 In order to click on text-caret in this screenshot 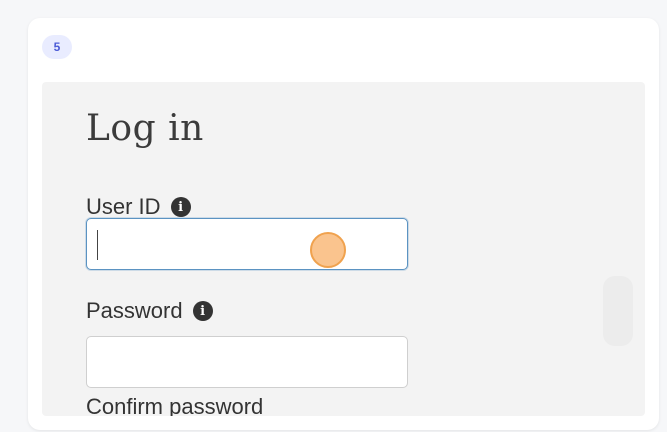, I will do `click(97, 245)`.